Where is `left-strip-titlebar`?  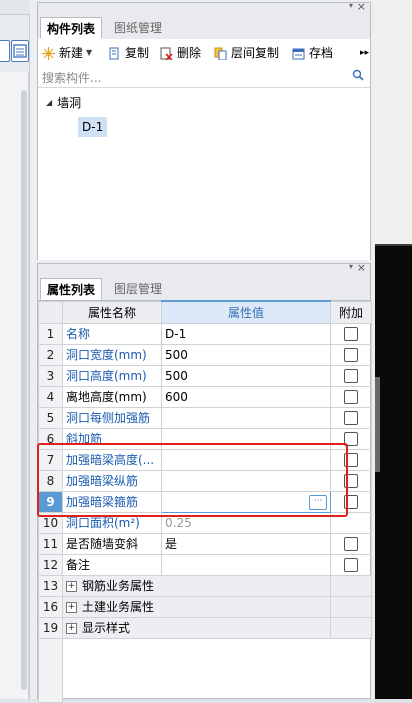
left-strip-titlebar is located at coordinates (15, 7).